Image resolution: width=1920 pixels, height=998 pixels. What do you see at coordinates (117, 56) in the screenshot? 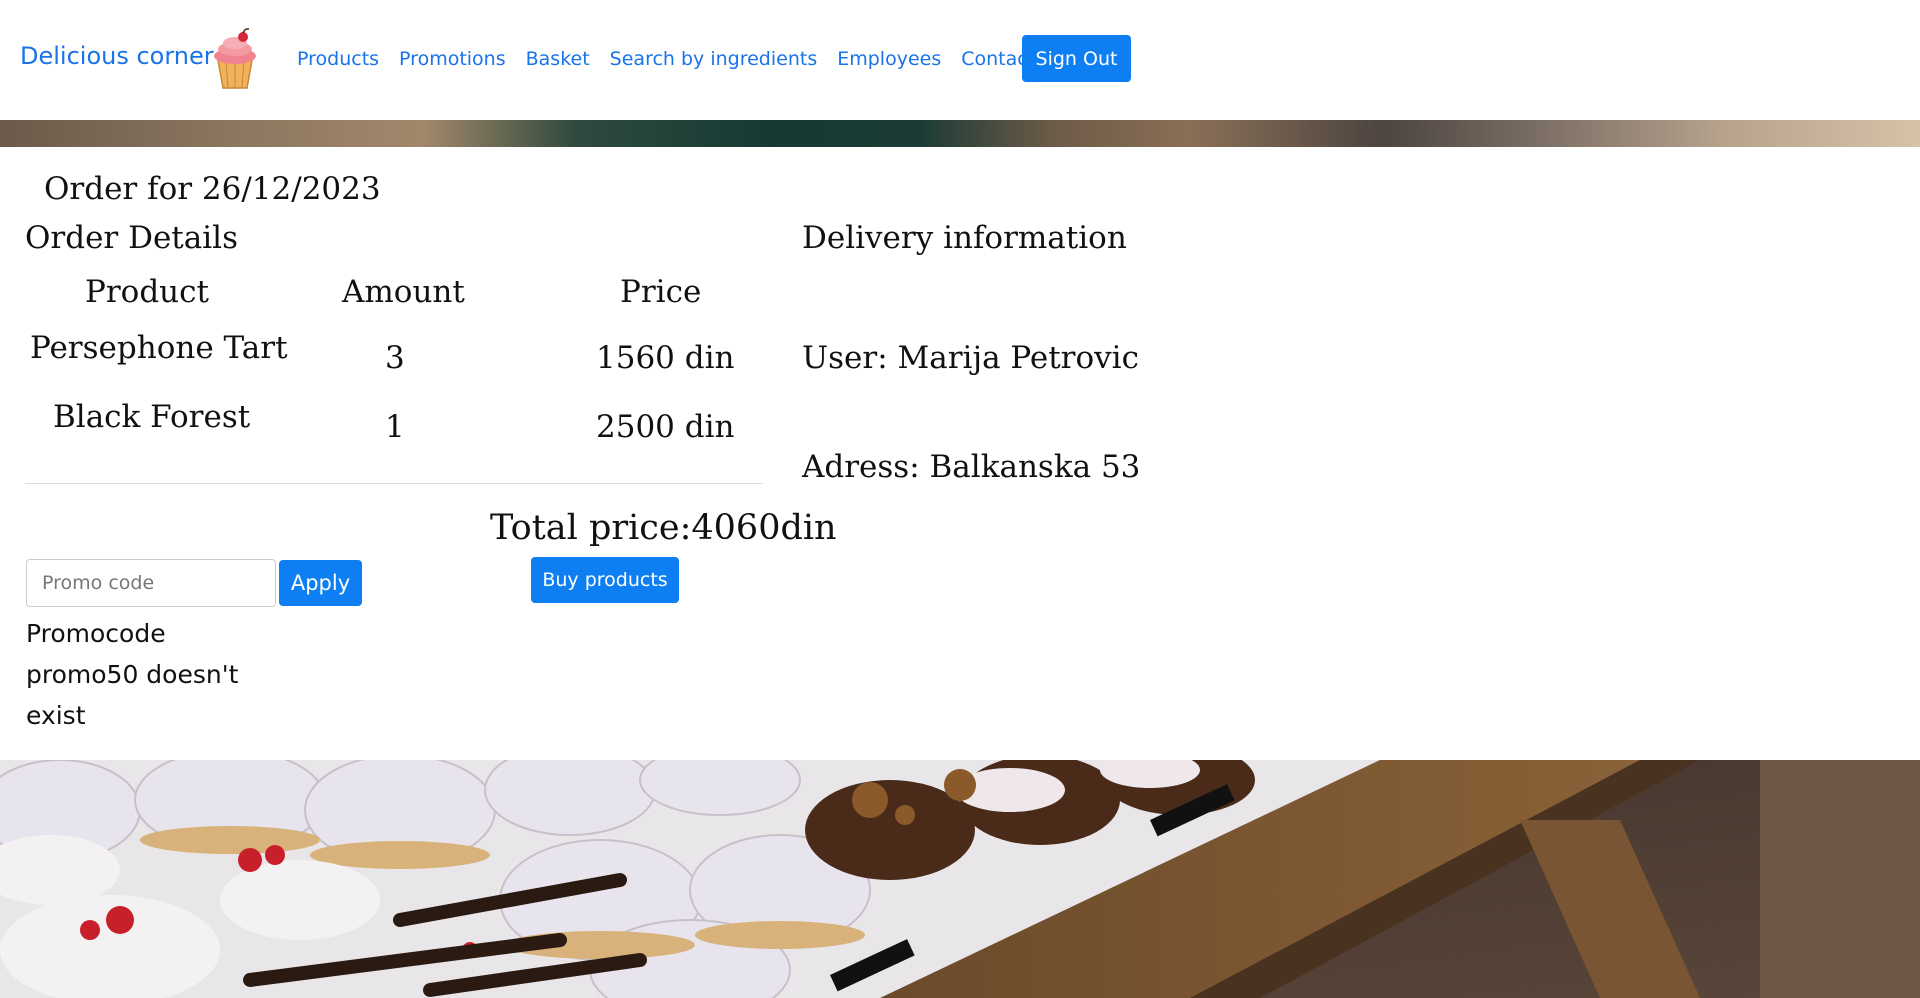
I see `brand-link: Delicious corner` at bounding box center [117, 56].